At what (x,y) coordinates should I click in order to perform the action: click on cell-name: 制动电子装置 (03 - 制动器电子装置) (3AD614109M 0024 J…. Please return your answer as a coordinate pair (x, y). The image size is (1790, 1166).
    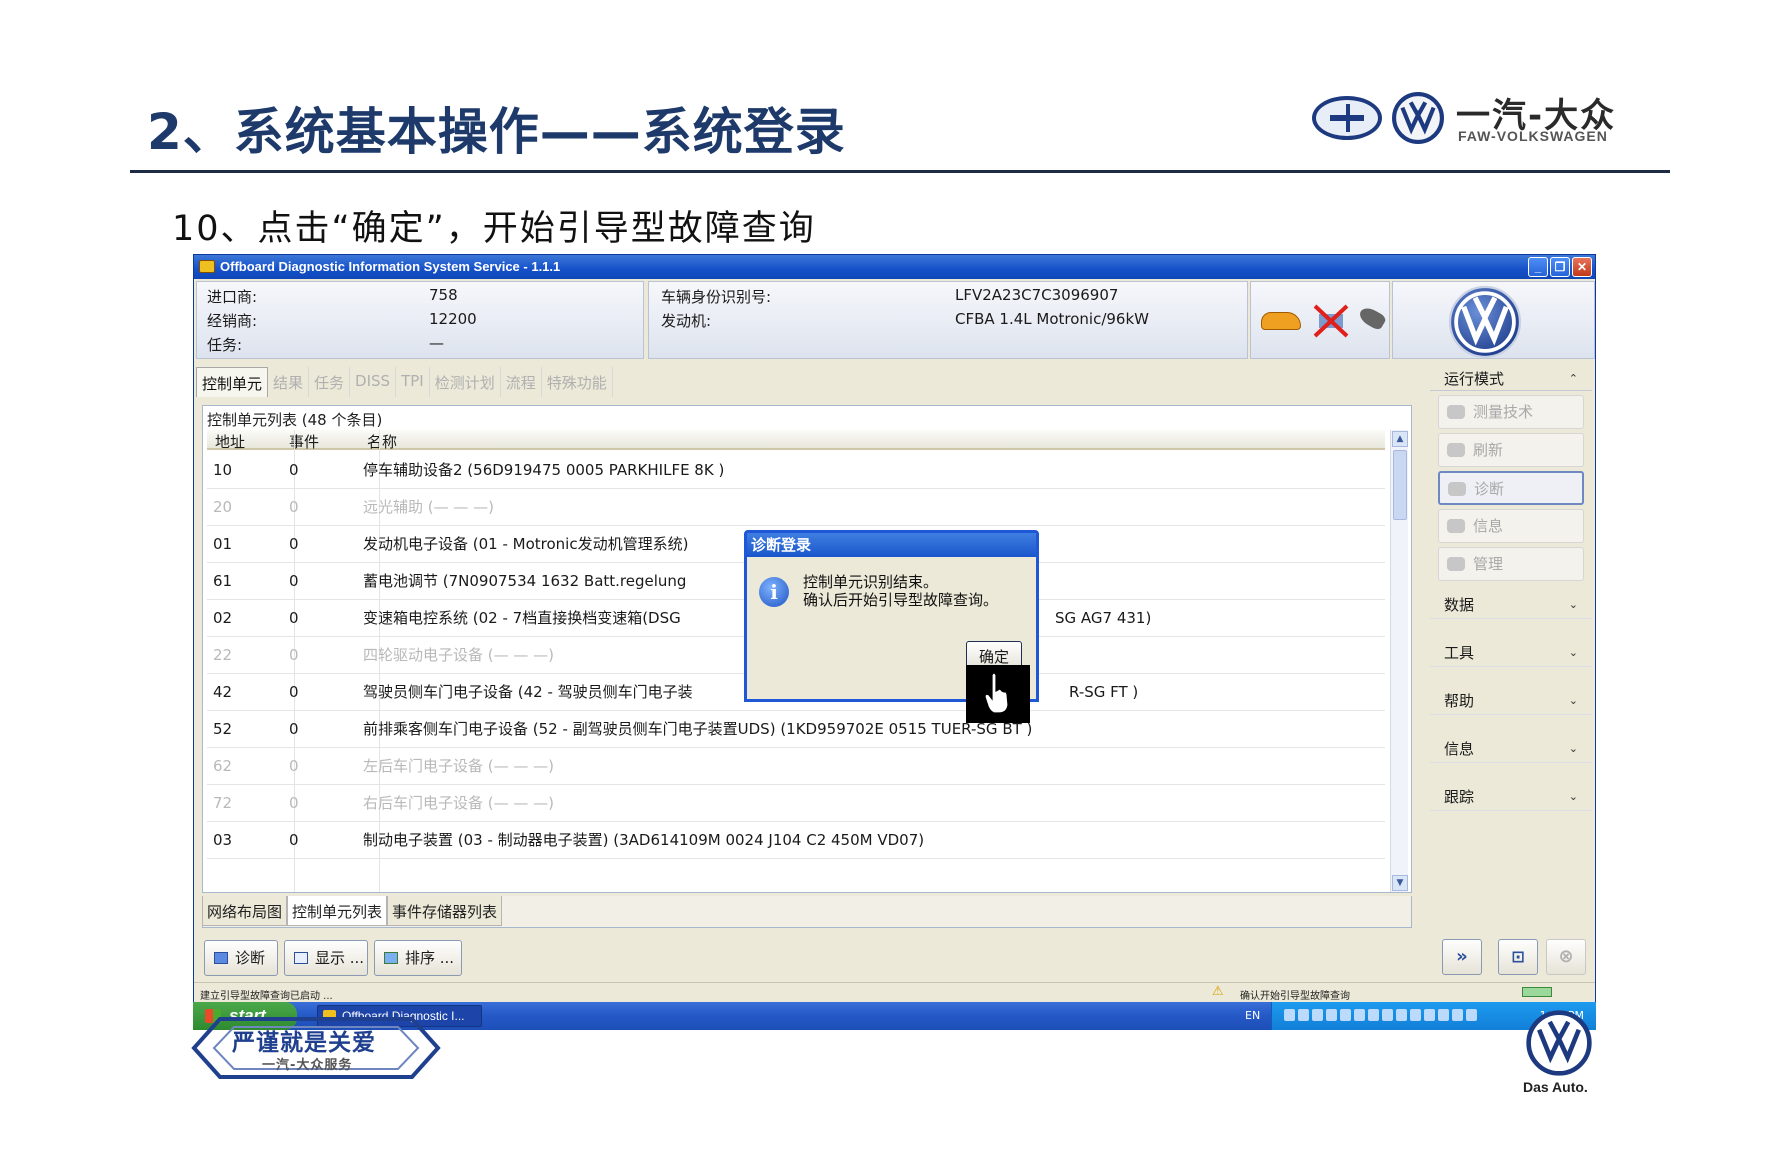
    Looking at the image, I should click on (644, 840).